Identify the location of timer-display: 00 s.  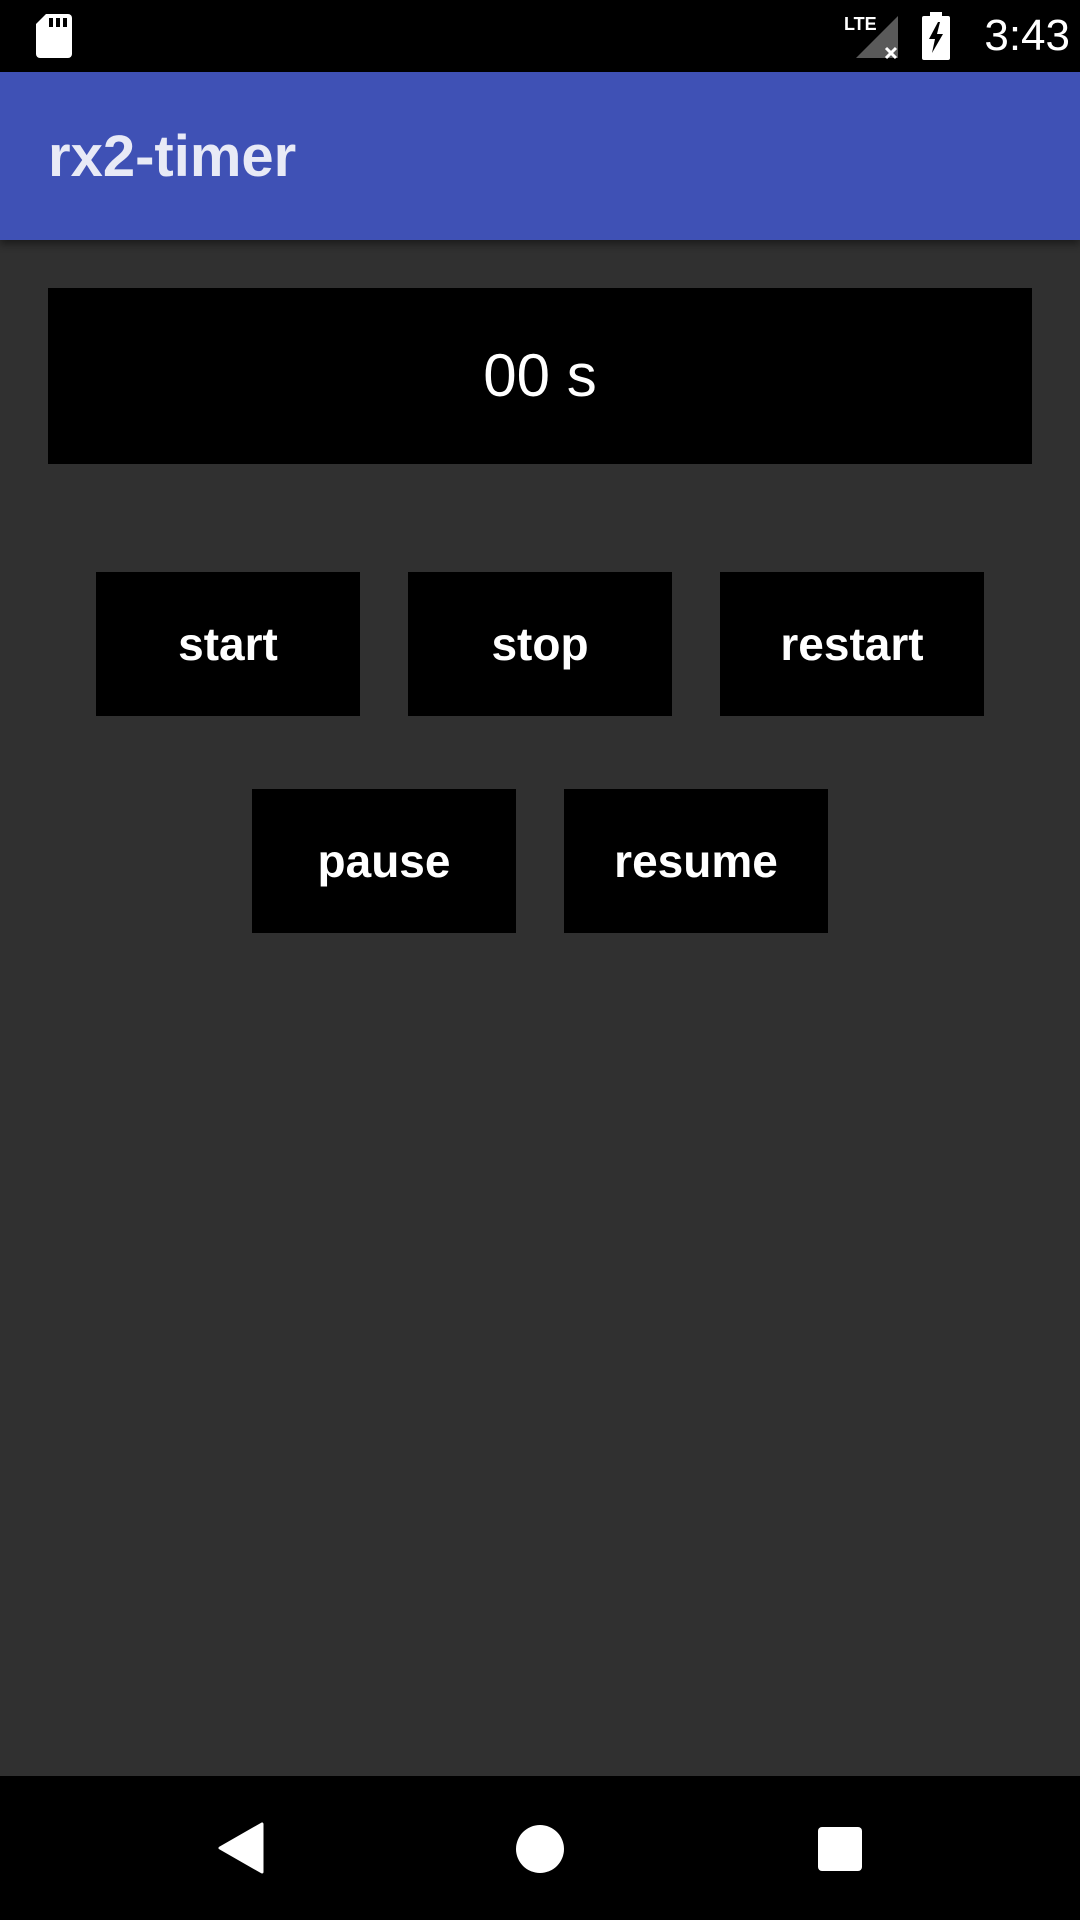
(540, 376).